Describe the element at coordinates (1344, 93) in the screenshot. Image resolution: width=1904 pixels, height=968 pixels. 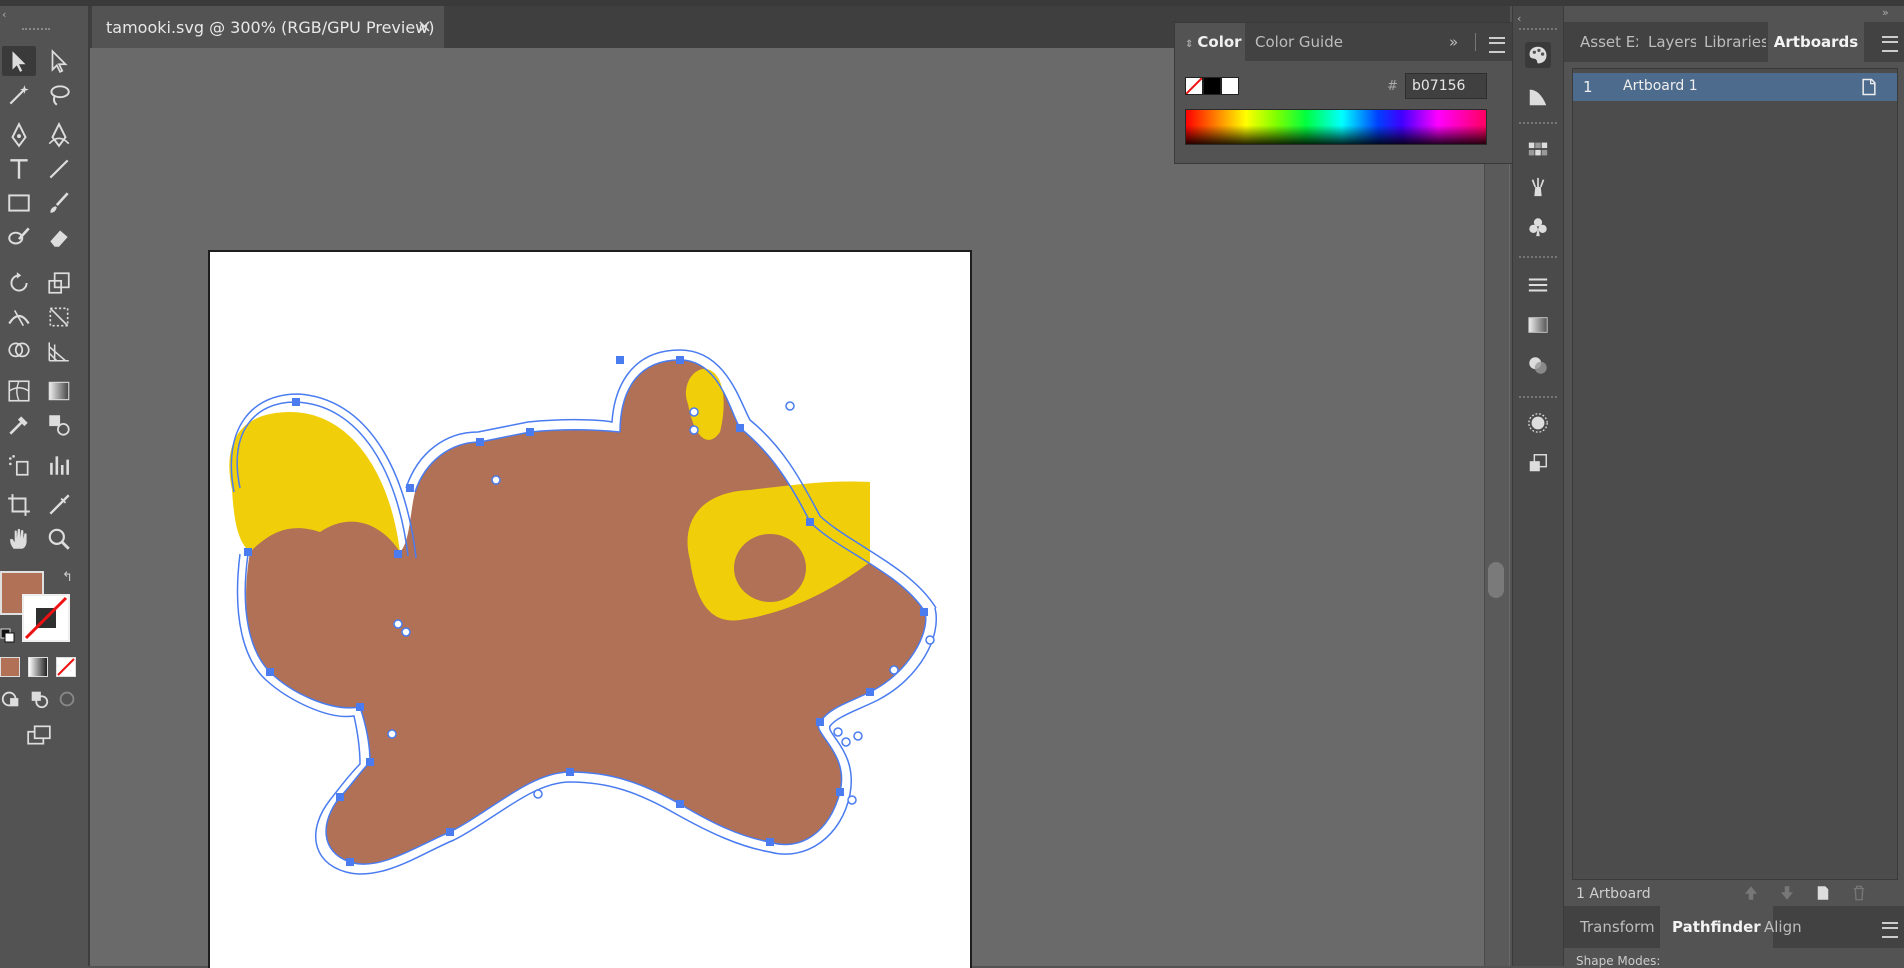
I see `color-panel: ⇕ Color Color Guide » #` at that location.